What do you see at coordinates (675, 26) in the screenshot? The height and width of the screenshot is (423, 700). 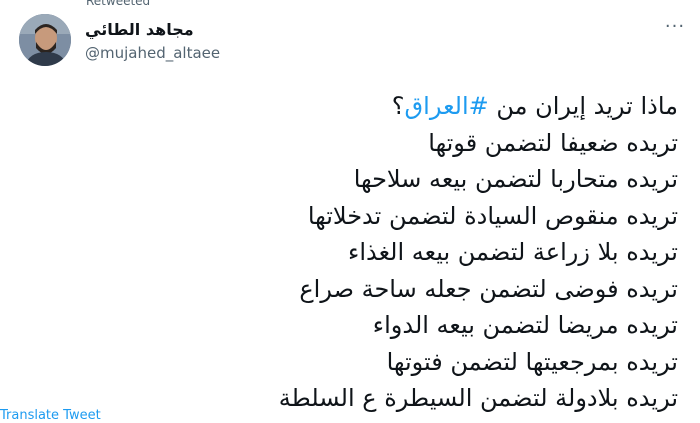 I see `more-horizontal-icon: ···` at bounding box center [675, 26].